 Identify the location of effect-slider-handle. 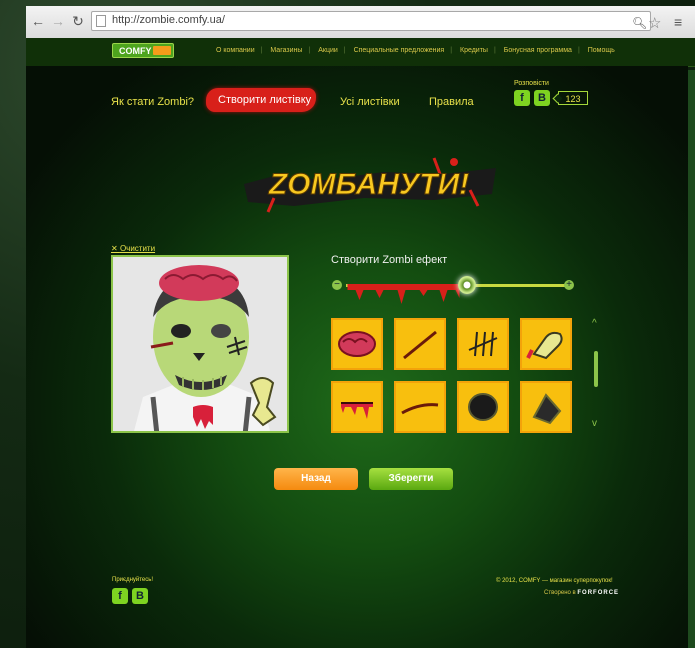
(467, 285).